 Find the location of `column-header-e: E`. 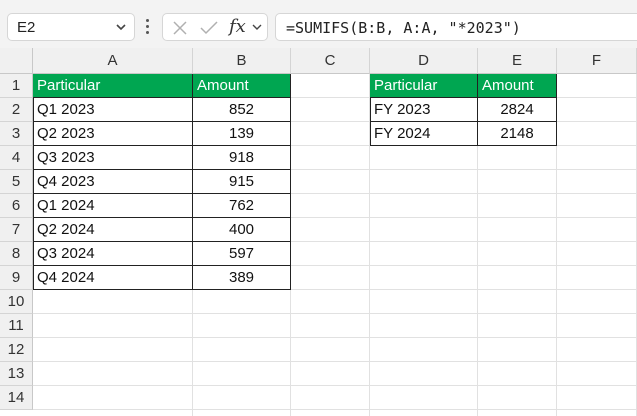

column-header-e: E is located at coordinates (517, 61).